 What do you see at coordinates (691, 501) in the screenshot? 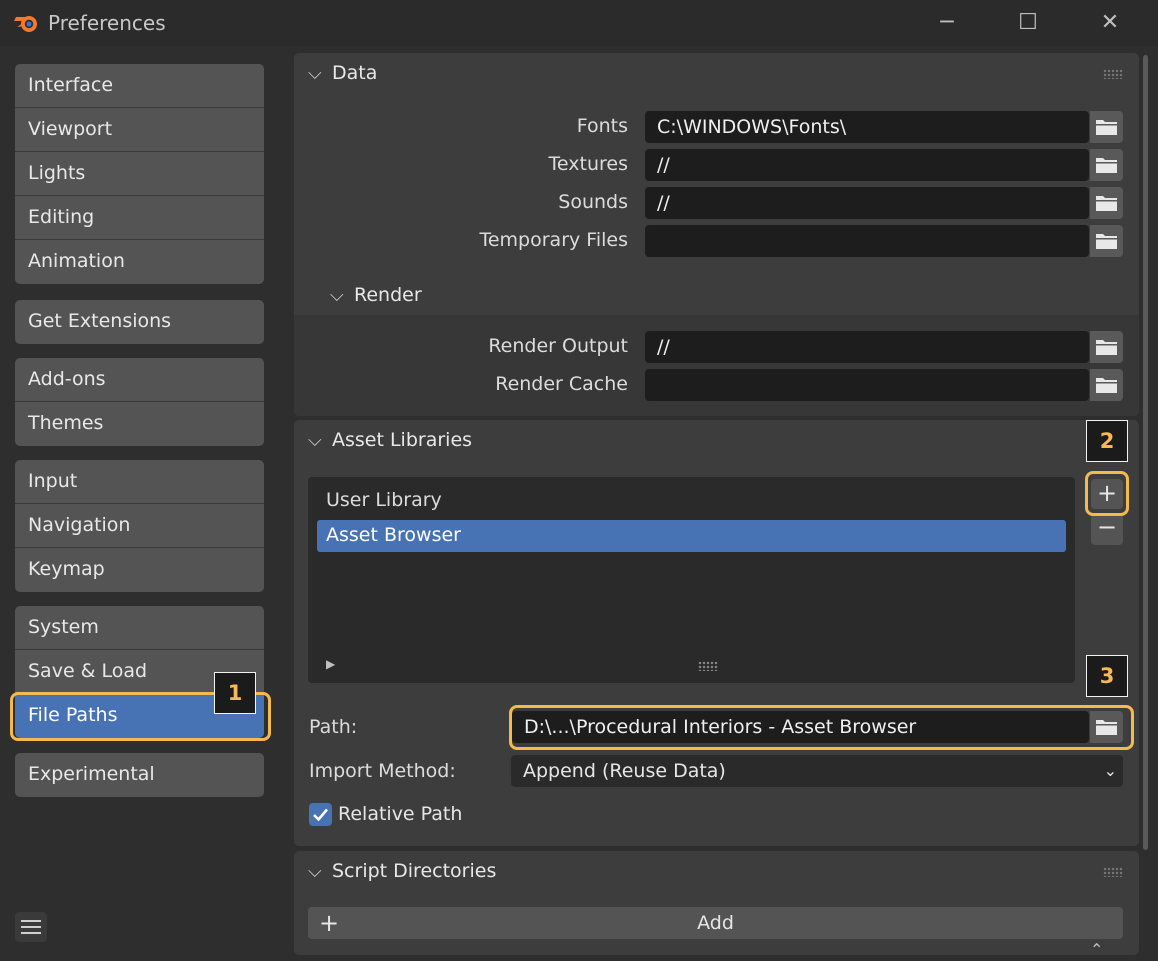
I see `list-item: User Library` at bounding box center [691, 501].